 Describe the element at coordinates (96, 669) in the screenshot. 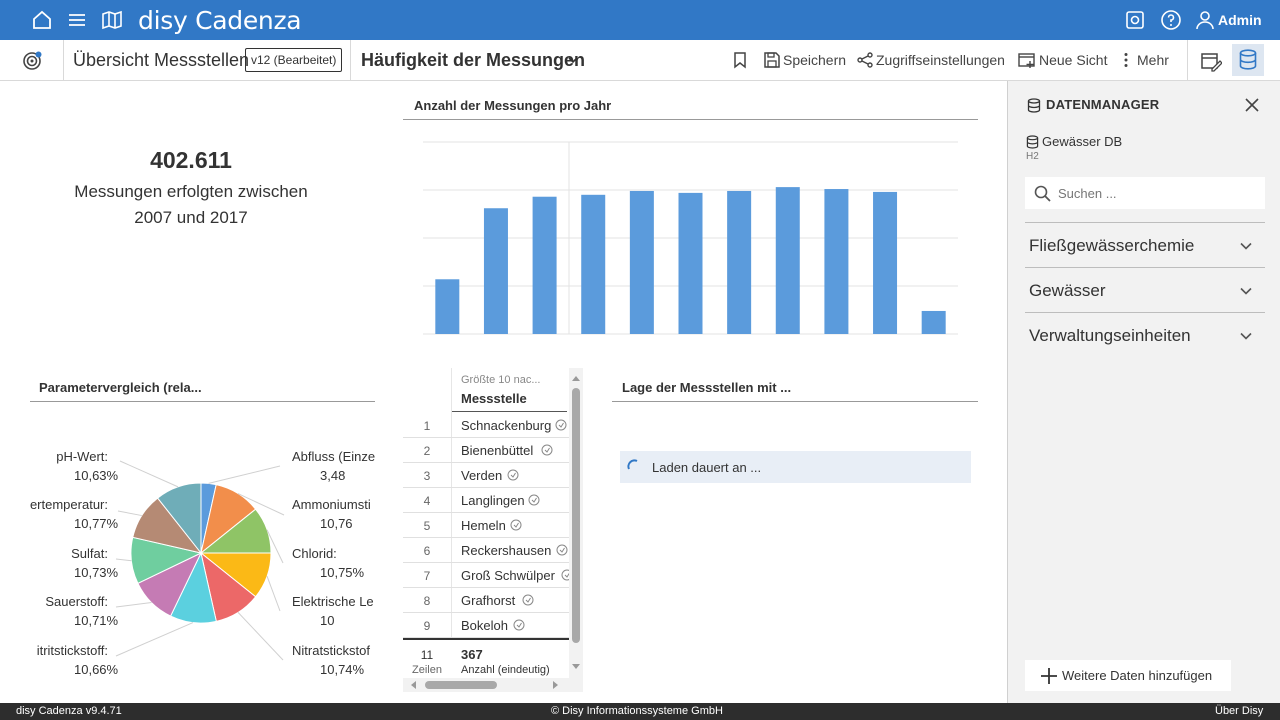

I see `pie-value-label: 10,66%` at that location.